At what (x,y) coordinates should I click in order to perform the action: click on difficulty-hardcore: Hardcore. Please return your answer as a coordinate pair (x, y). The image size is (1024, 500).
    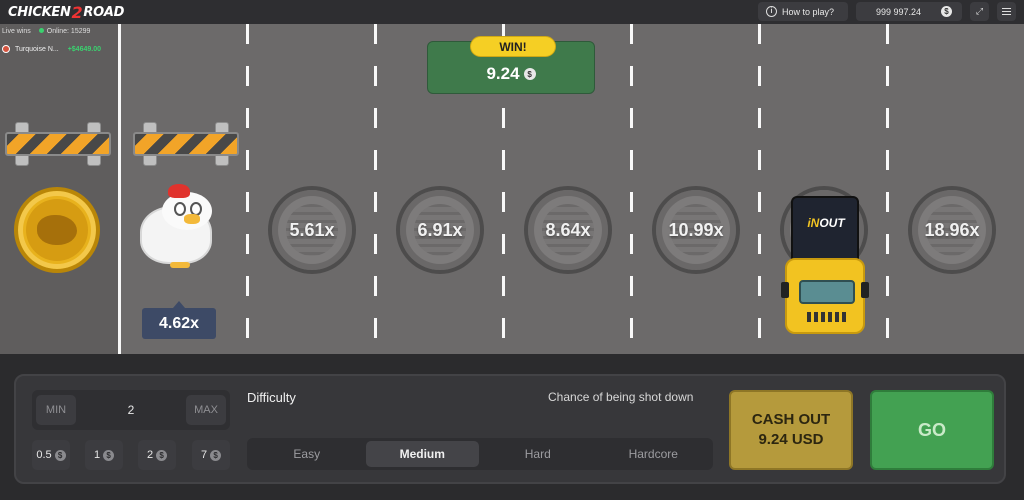
    Looking at the image, I should click on (654, 454).